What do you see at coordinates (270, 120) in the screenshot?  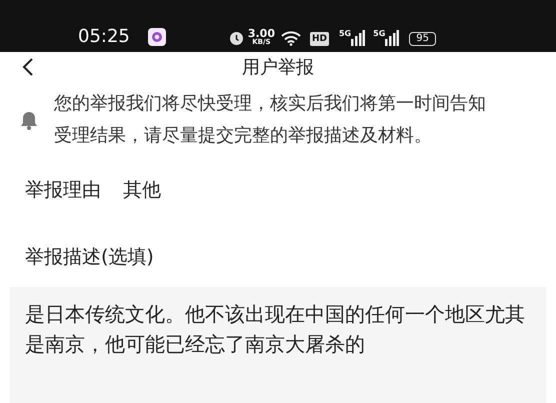 I see `notice-text: 您的举报我们将尽快受理，核实后我们将第一时间告知受理结果，请尽量提交完整的举报描述及材料。` at bounding box center [270, 120].